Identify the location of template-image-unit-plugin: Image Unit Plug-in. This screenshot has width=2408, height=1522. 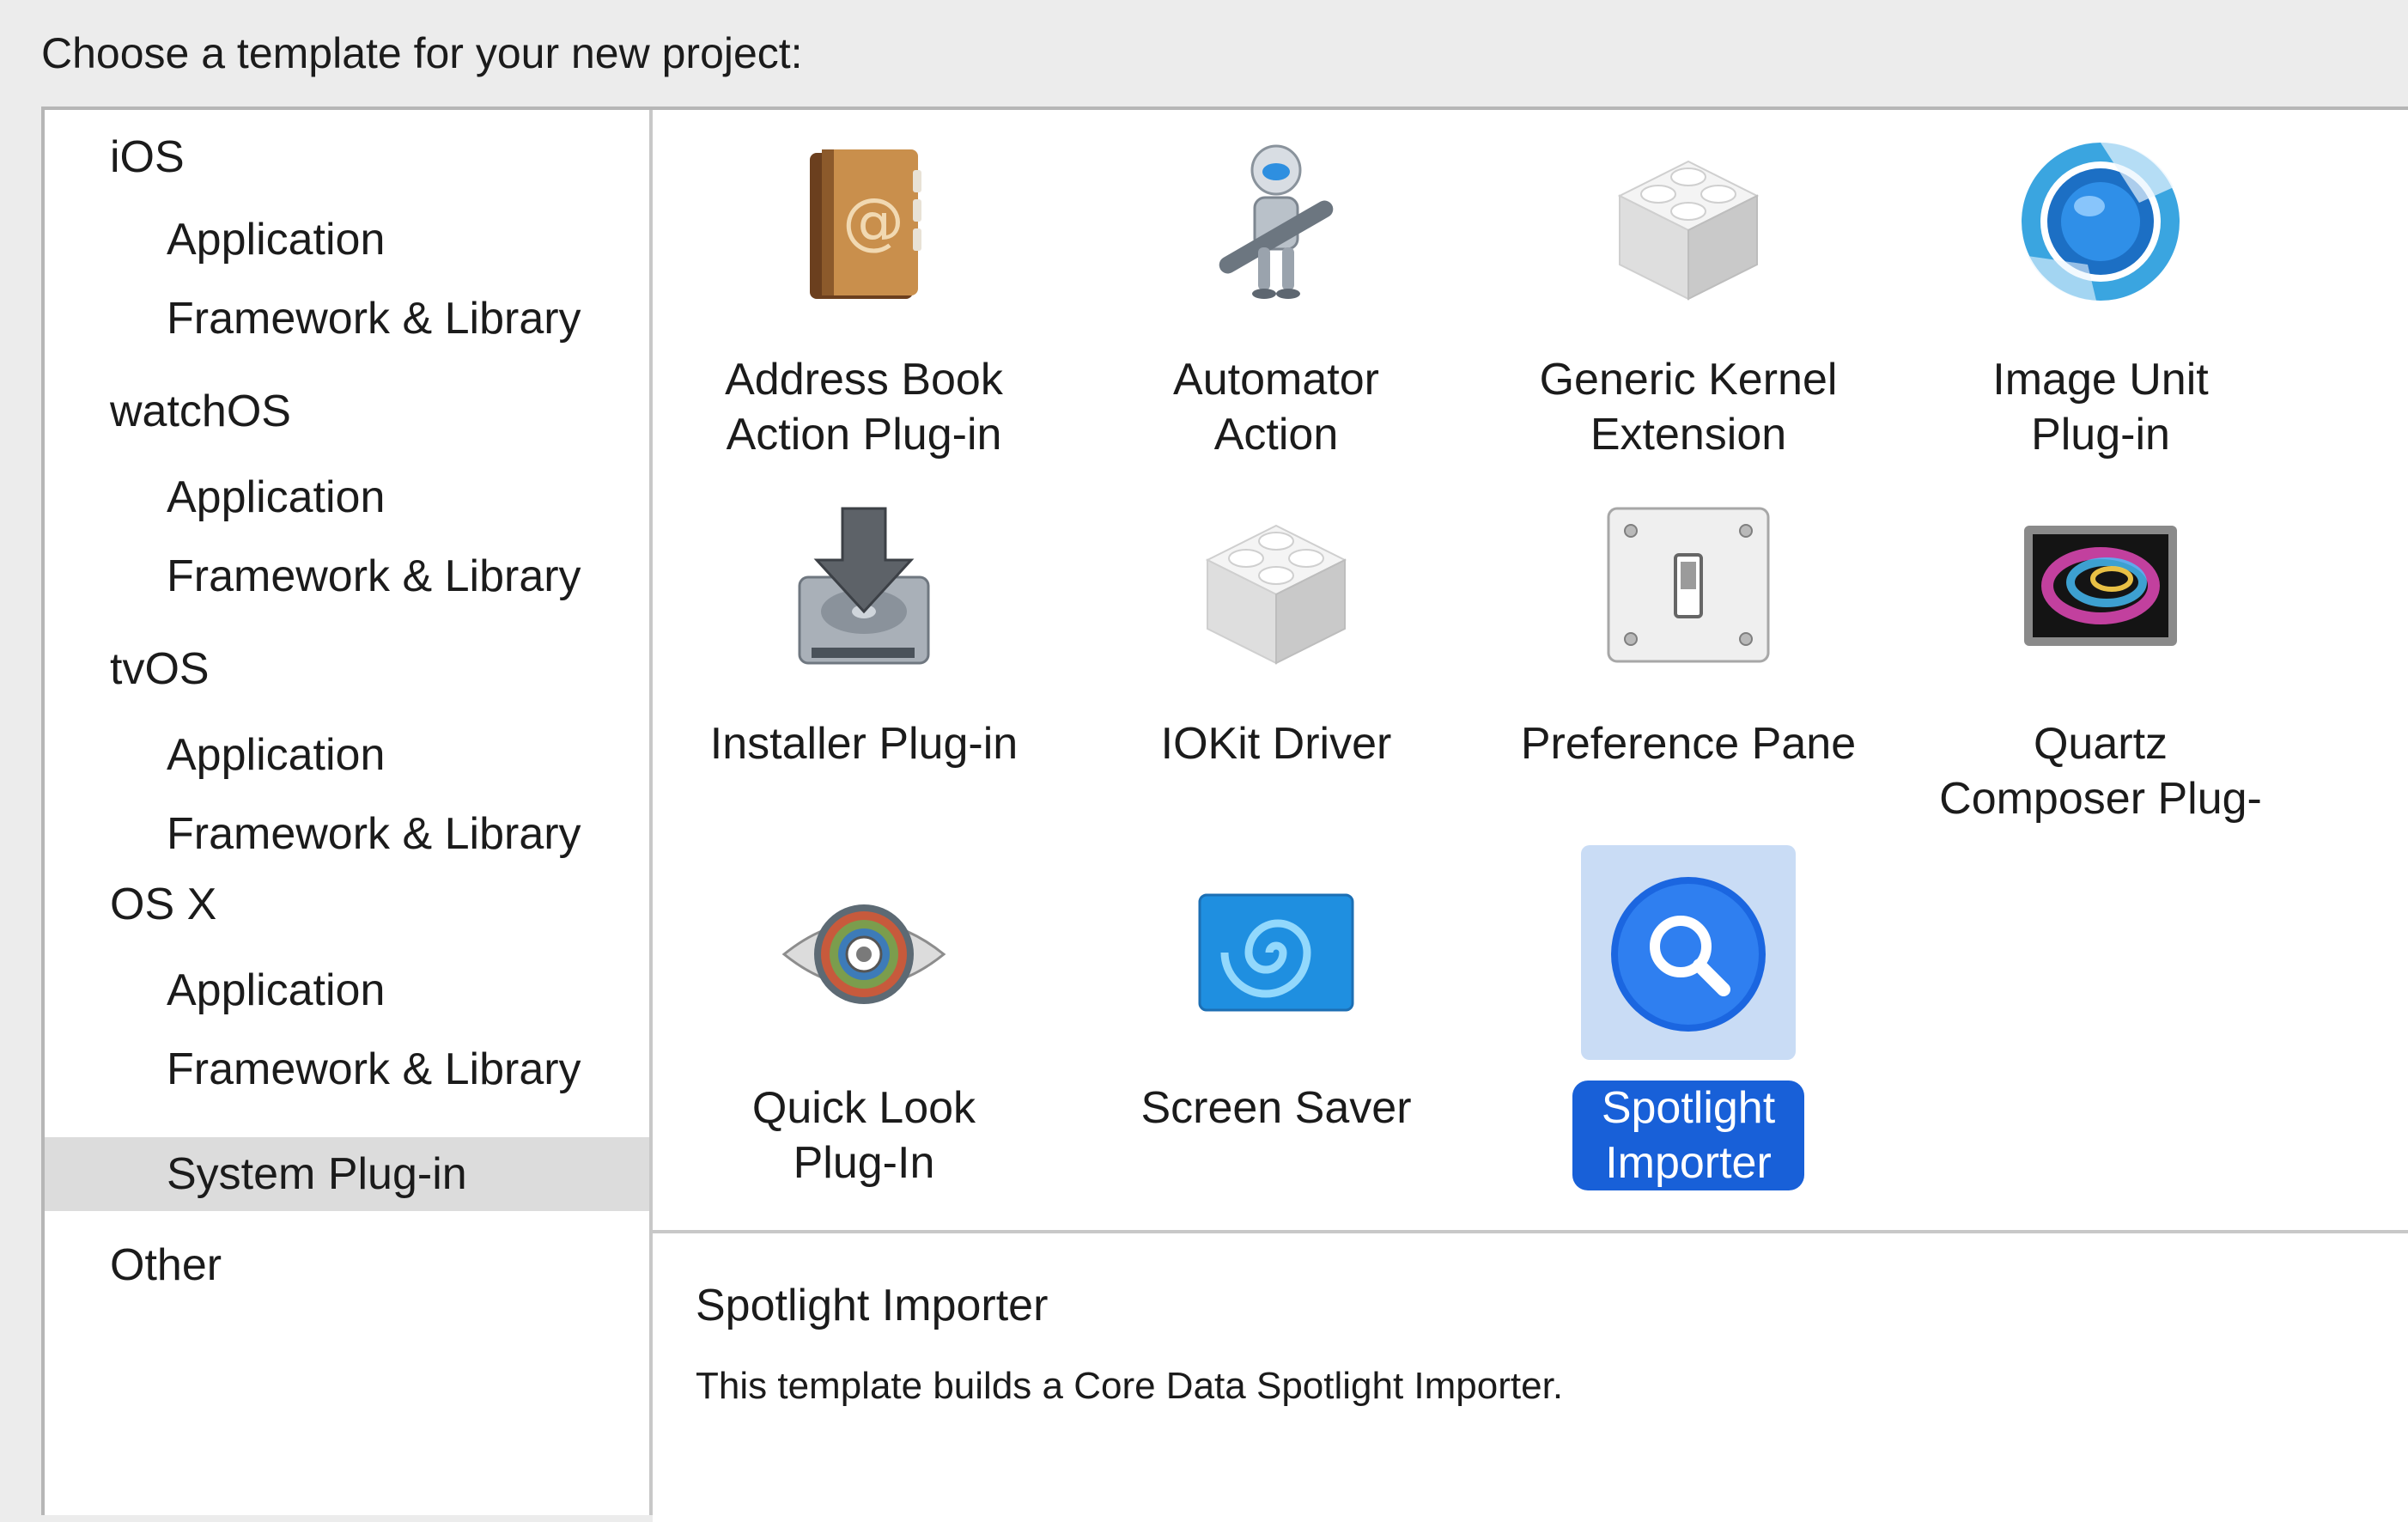
(2100, 299).